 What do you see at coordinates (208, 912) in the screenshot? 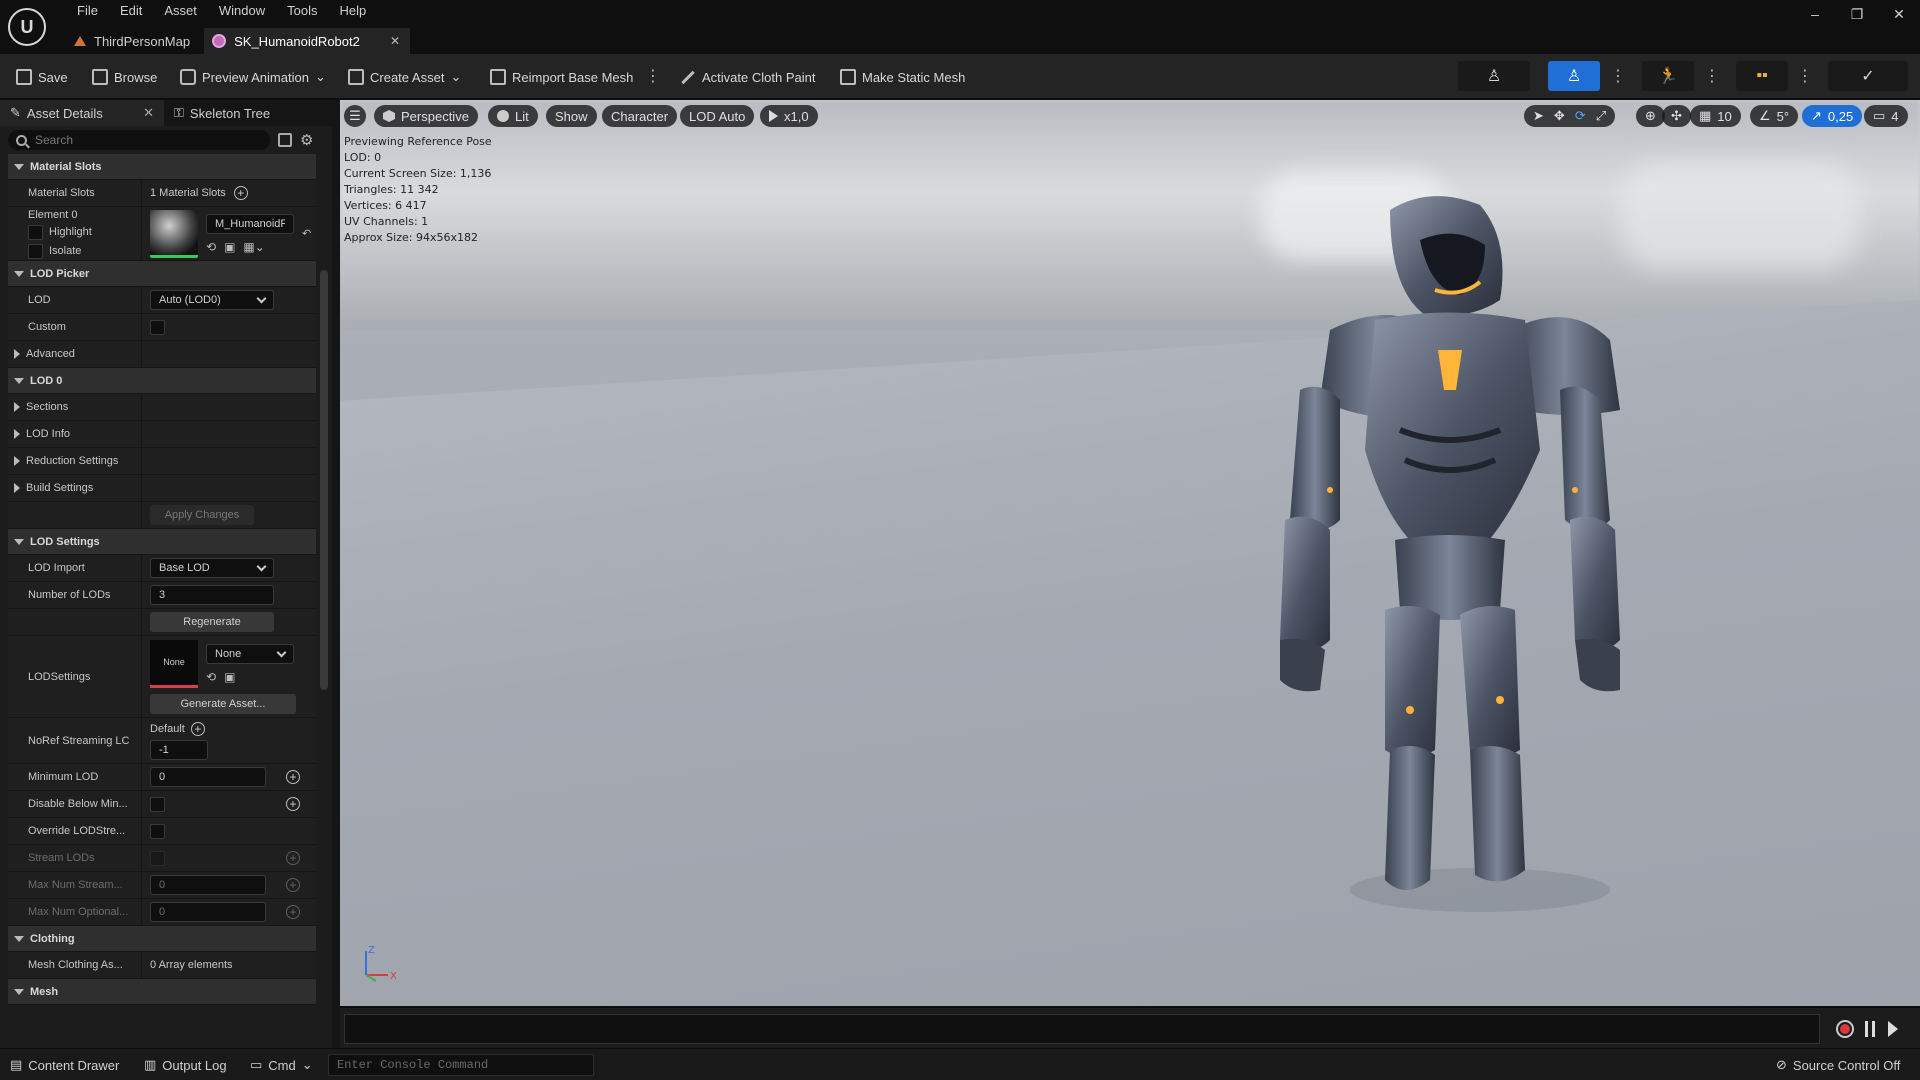
I see `max-optional-input: 0` at bounding box center [208, 912].